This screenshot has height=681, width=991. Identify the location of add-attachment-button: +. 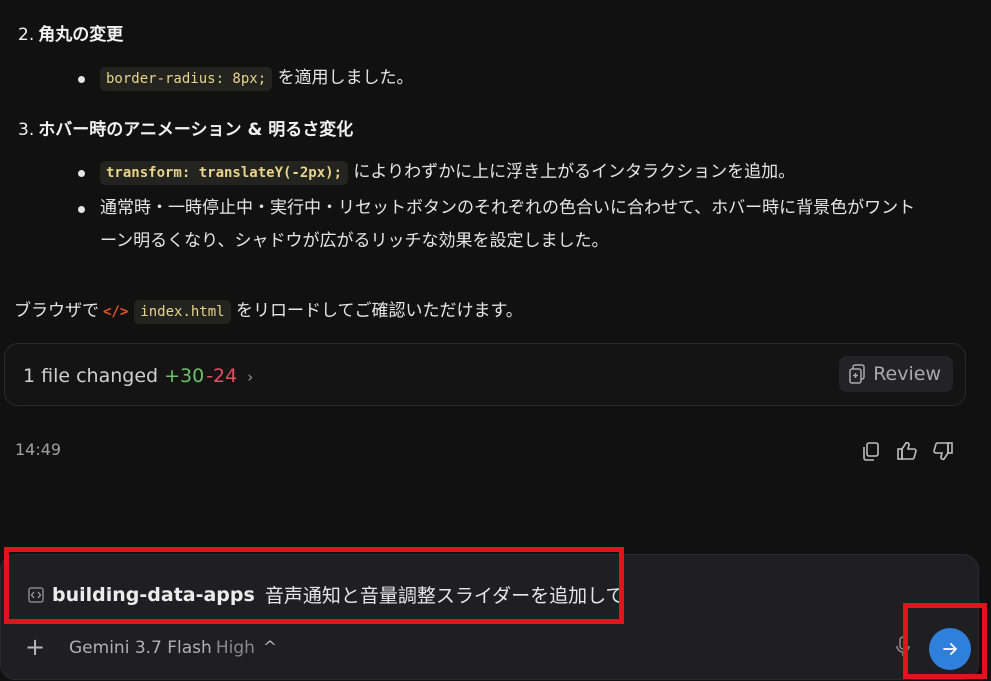
(35, 647).